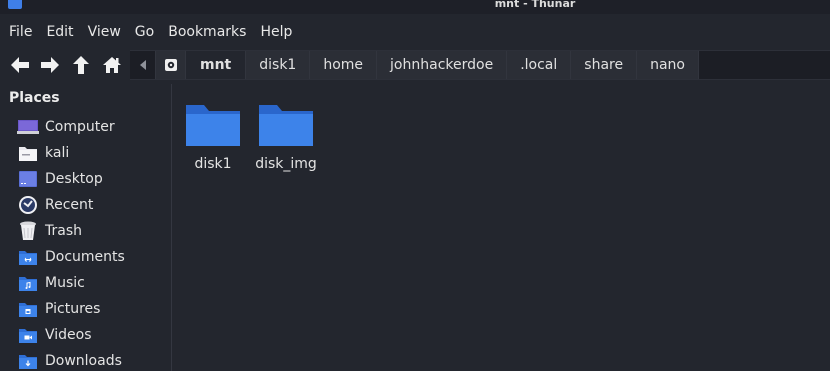 This screenshot has width=830, height=371. Describe the element at coordinates (57, 153) in the screenshot. I see `sidebar-item-label: kali` at that location.